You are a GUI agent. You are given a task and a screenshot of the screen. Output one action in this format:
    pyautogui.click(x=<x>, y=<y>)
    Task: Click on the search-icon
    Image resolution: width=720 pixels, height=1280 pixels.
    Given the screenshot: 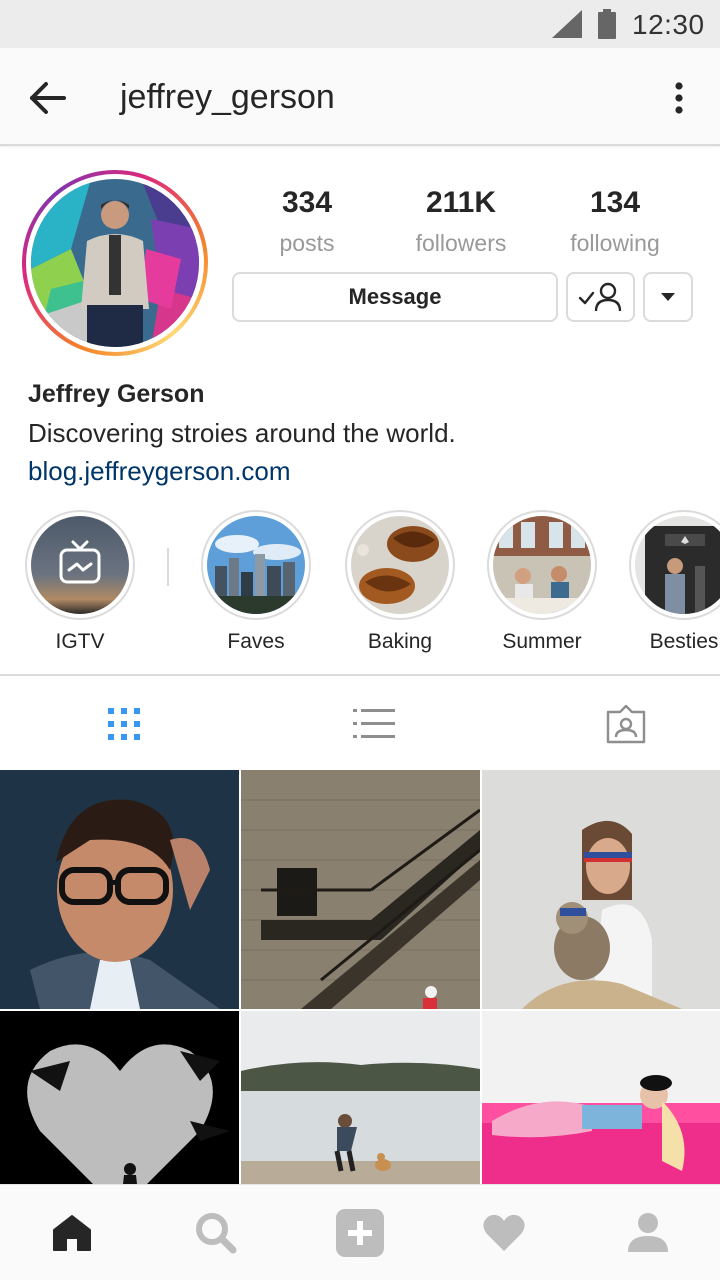 What is the action you would take?
    pyautogui.click(x=216, y=1233)
    